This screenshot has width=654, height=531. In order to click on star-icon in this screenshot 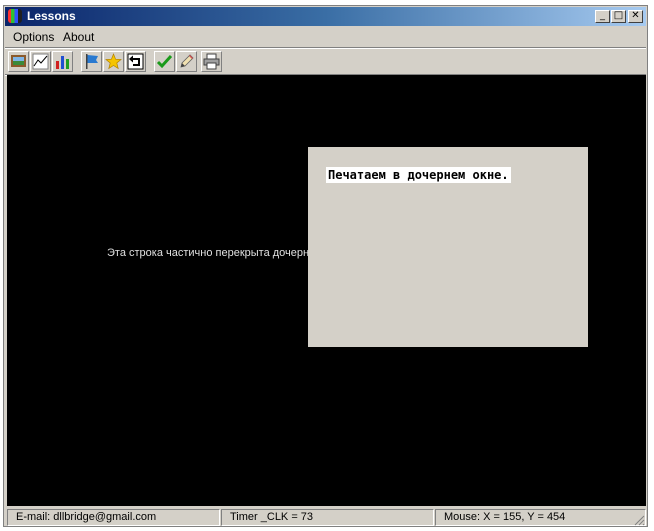, I will do `click(113, 61)`.